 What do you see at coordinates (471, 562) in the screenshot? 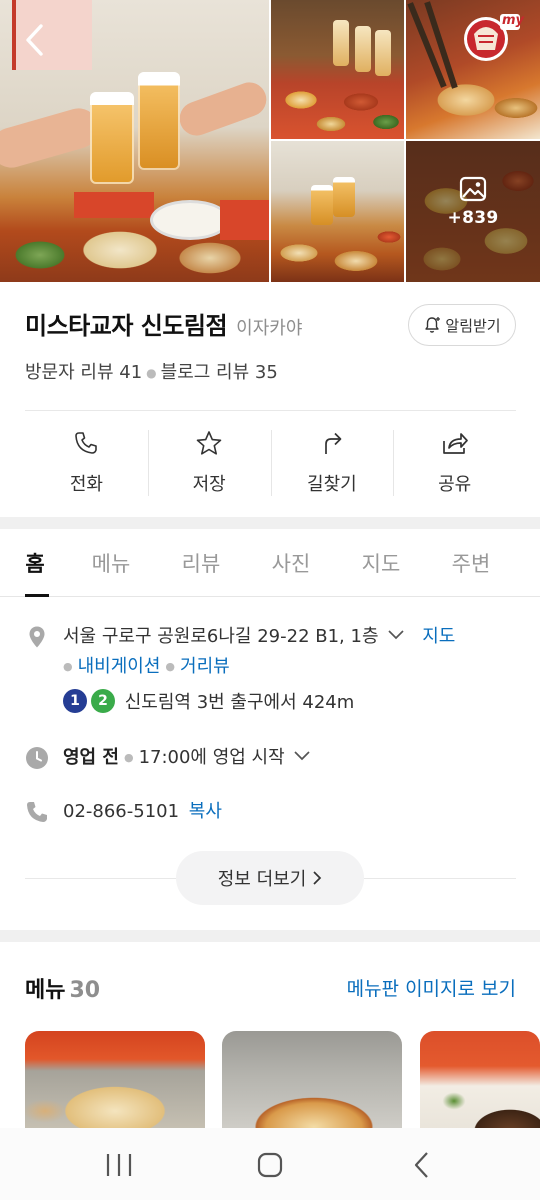
I see `tab-nearby: 주변` at bounding box center [471, 562].